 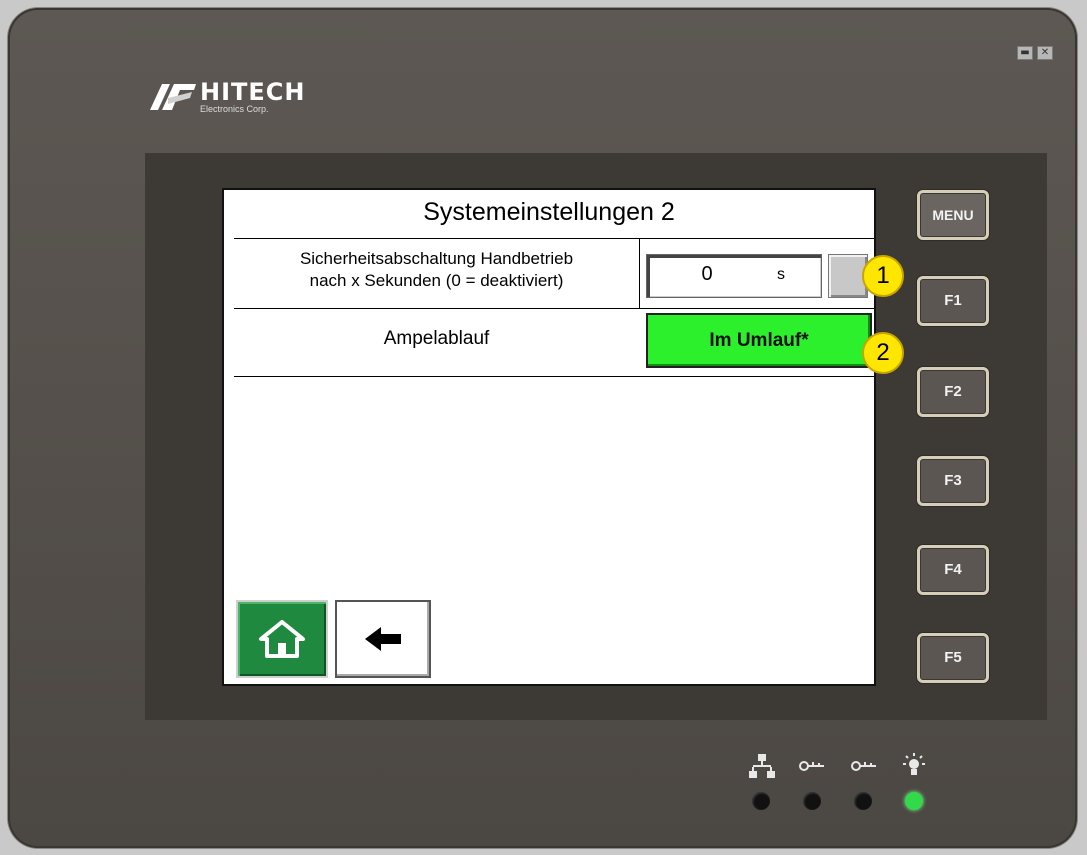 I want to click on safety-shutdown-label-line1: Sicherheitsabschaltung Handbetrieb, so click(x=436, y=258).